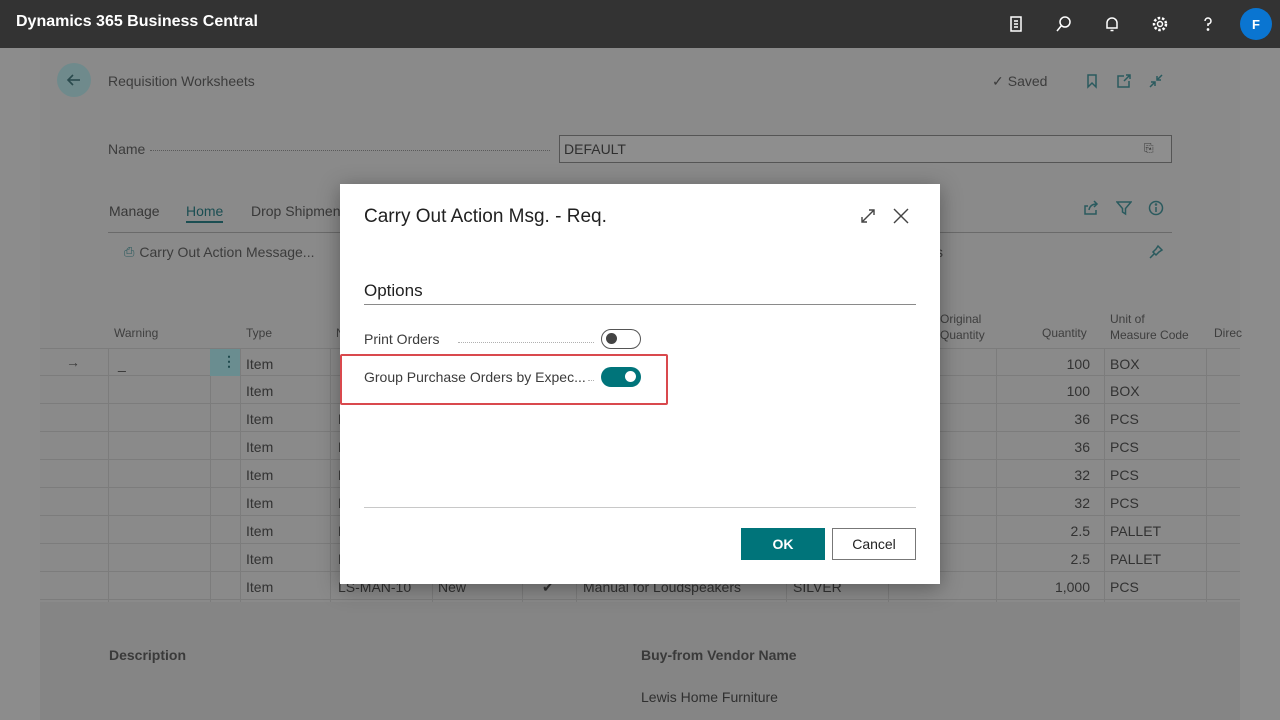 This screenshot has height=720, width=1280. I want to click on arrow-left-icon, so click(73, 80).